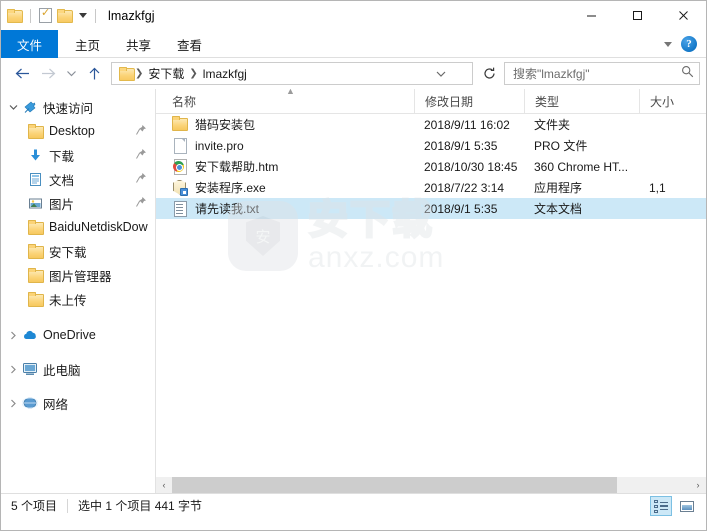 This screenshot has height=531, width=707. I want to click on file-date-cell: 2018/9/11 16:02, so click(467, 124).